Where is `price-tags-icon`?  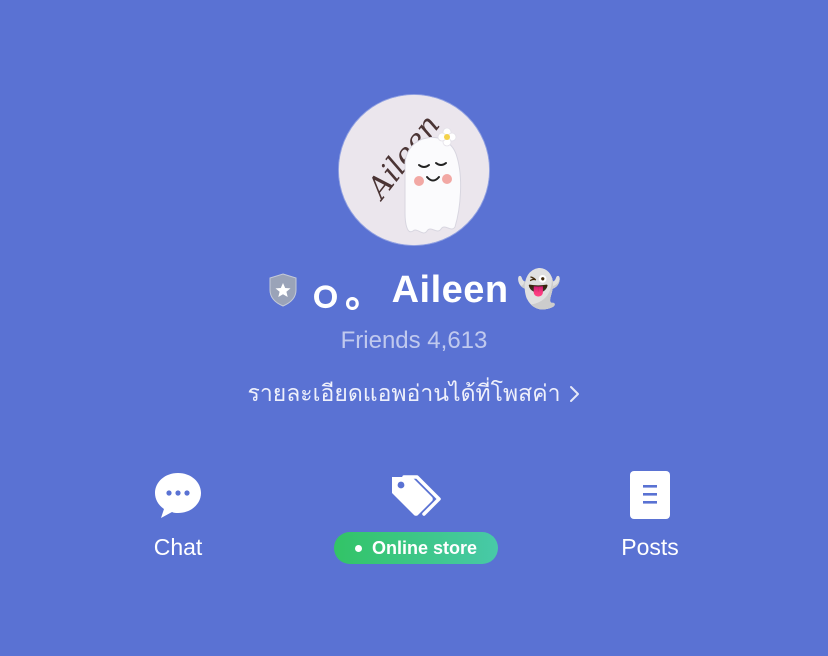 price-tags-icon is located at coordinates (416, 495).